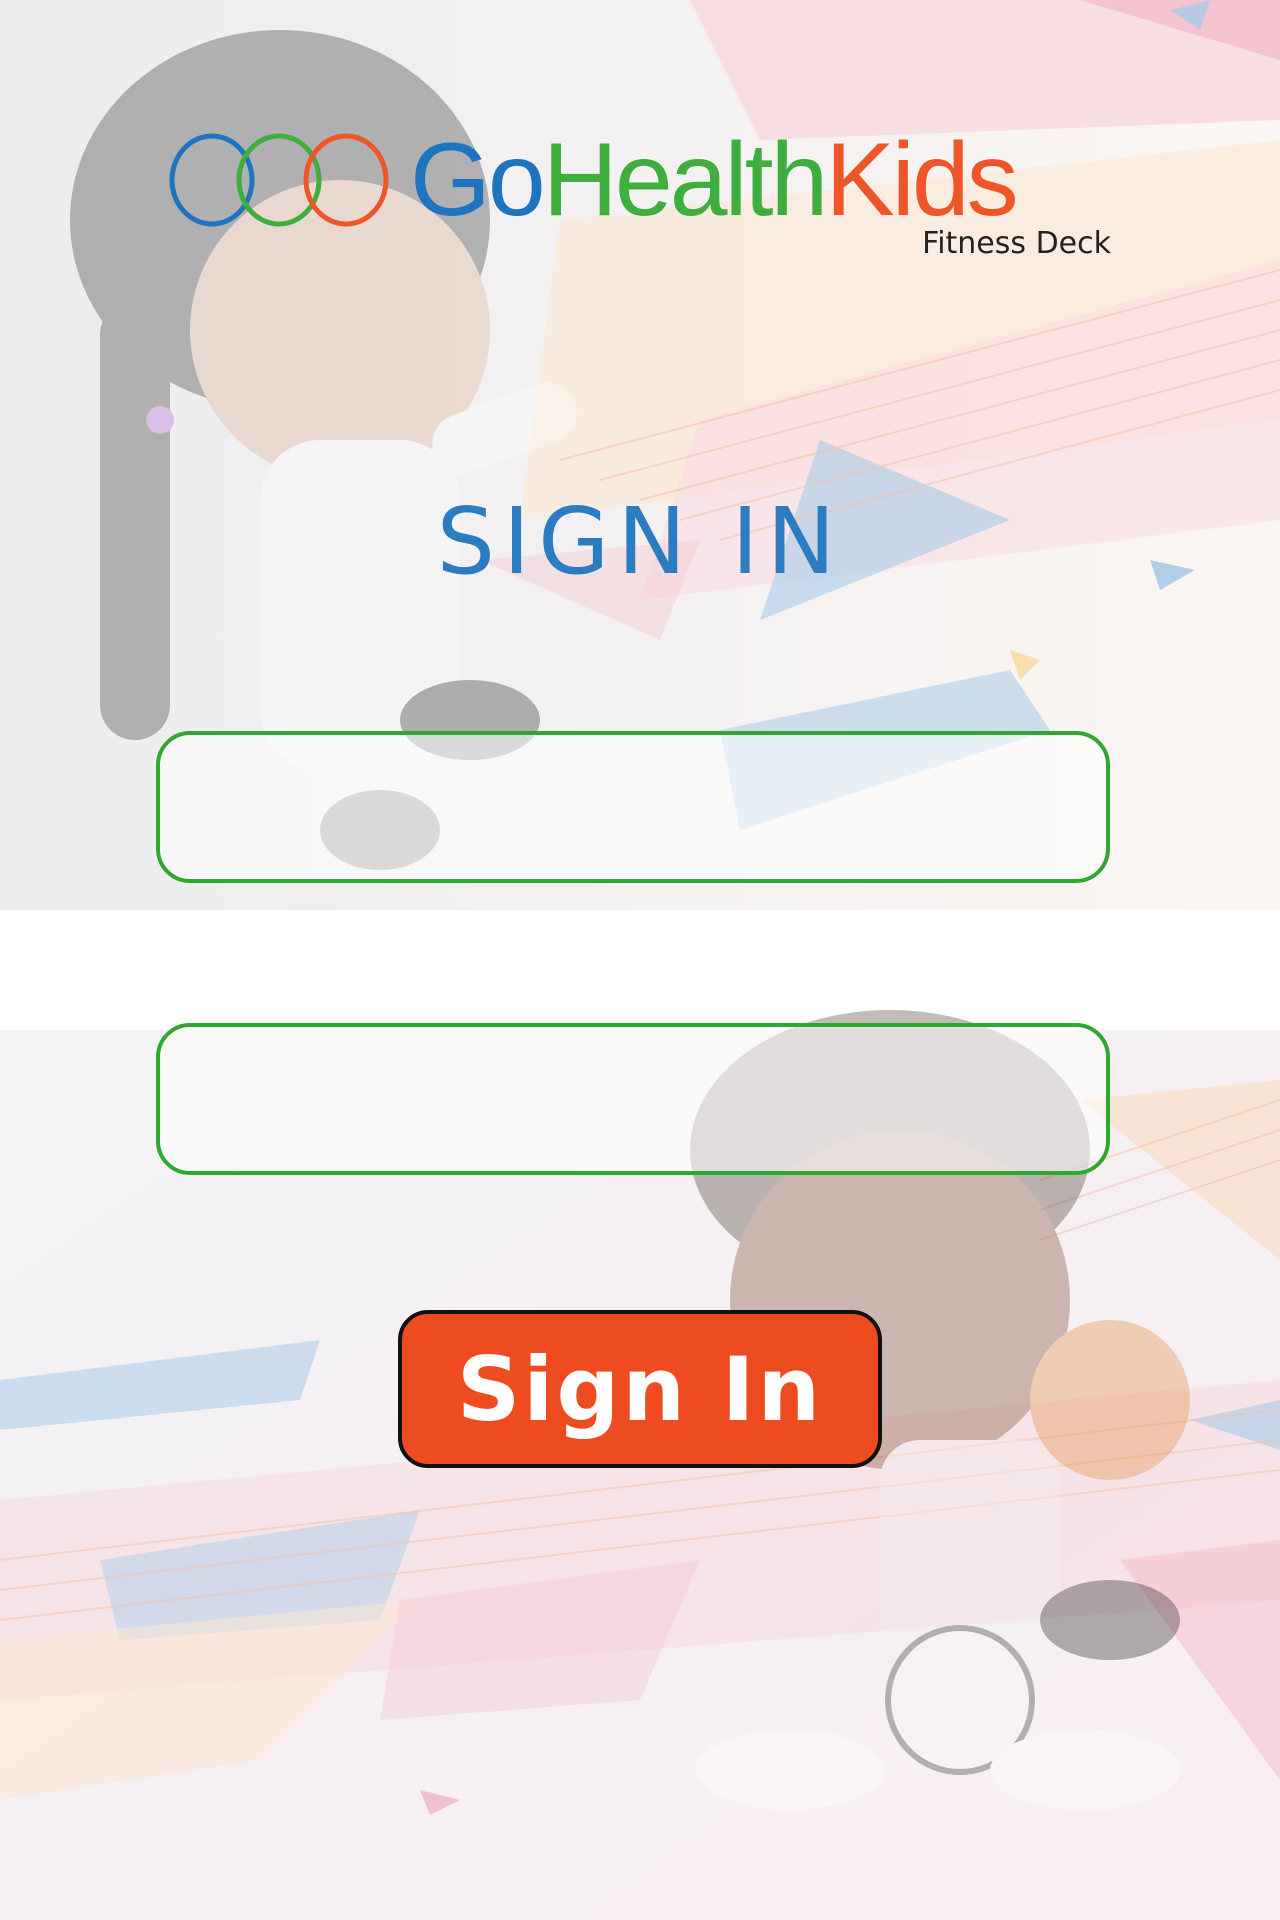  I want to click on rings-icon, so click(279, 180).